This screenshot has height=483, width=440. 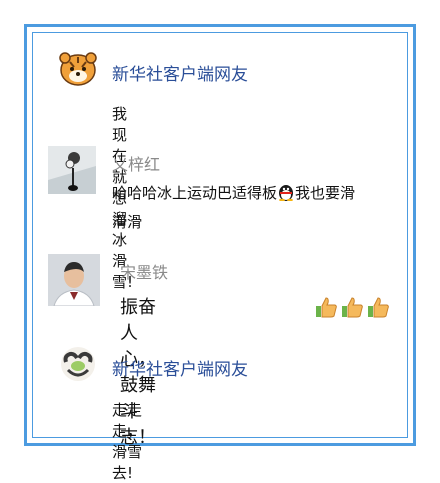 What do you see at coordinates (78, 364) in the screenshot?
I see `heart-hands-avatar` at bounding box center [78, 364].